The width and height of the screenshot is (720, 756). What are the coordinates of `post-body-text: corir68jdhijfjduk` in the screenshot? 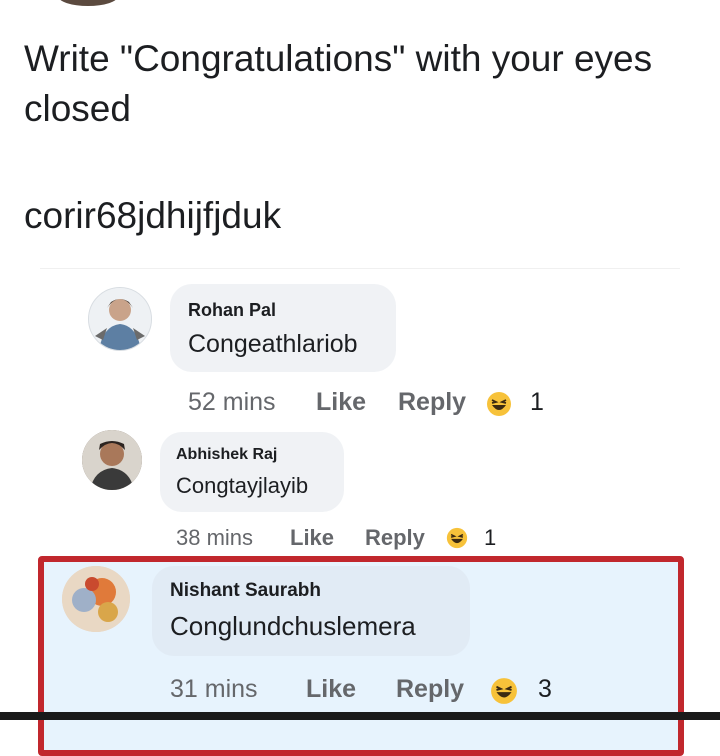 It's located at (153, 215).